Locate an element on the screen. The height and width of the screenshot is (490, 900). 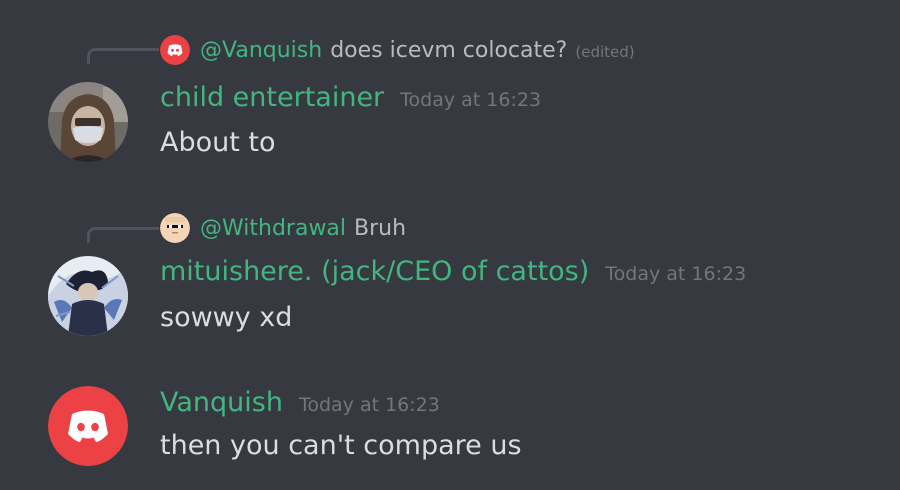
edited-label: (edited) is located at coordinates (605, 52).